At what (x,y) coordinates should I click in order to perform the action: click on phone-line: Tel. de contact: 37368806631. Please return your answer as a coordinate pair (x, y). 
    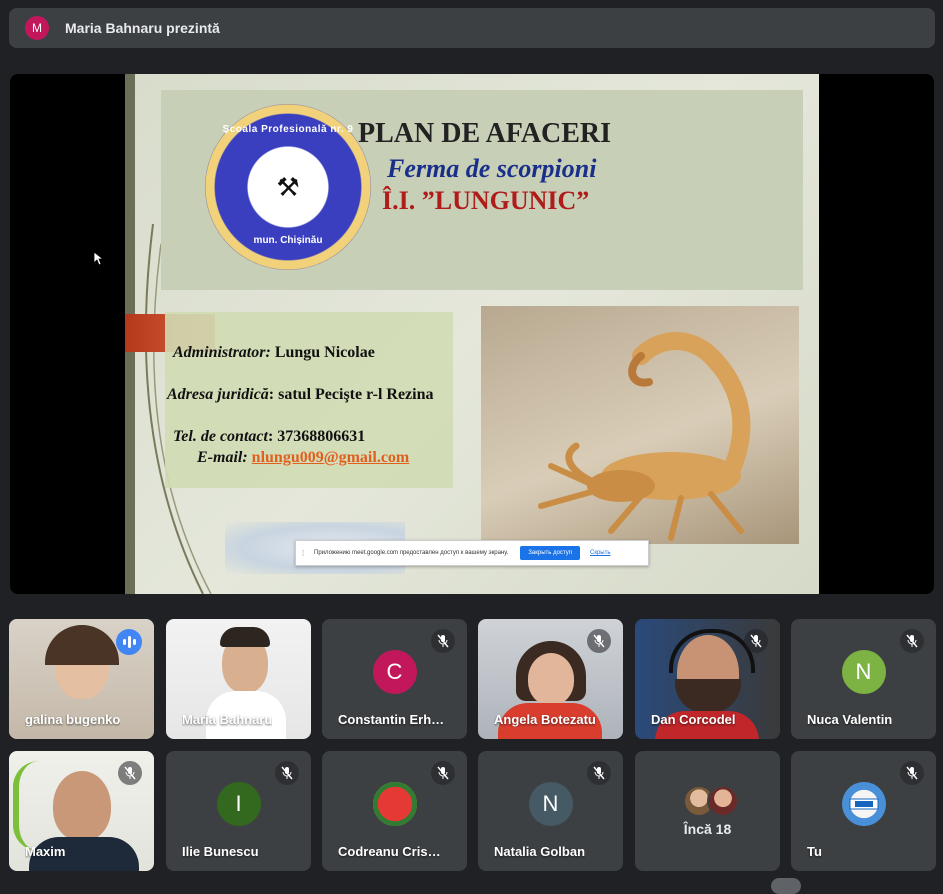
    Looking at the image, I should click on (269, 437).